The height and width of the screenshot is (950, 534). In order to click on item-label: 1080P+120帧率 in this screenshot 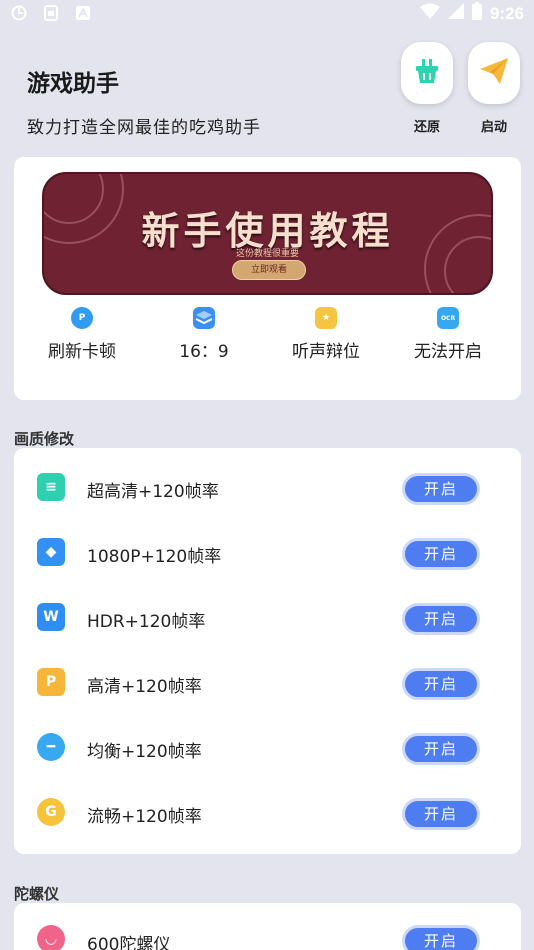, I will do `click(154, 557)`.